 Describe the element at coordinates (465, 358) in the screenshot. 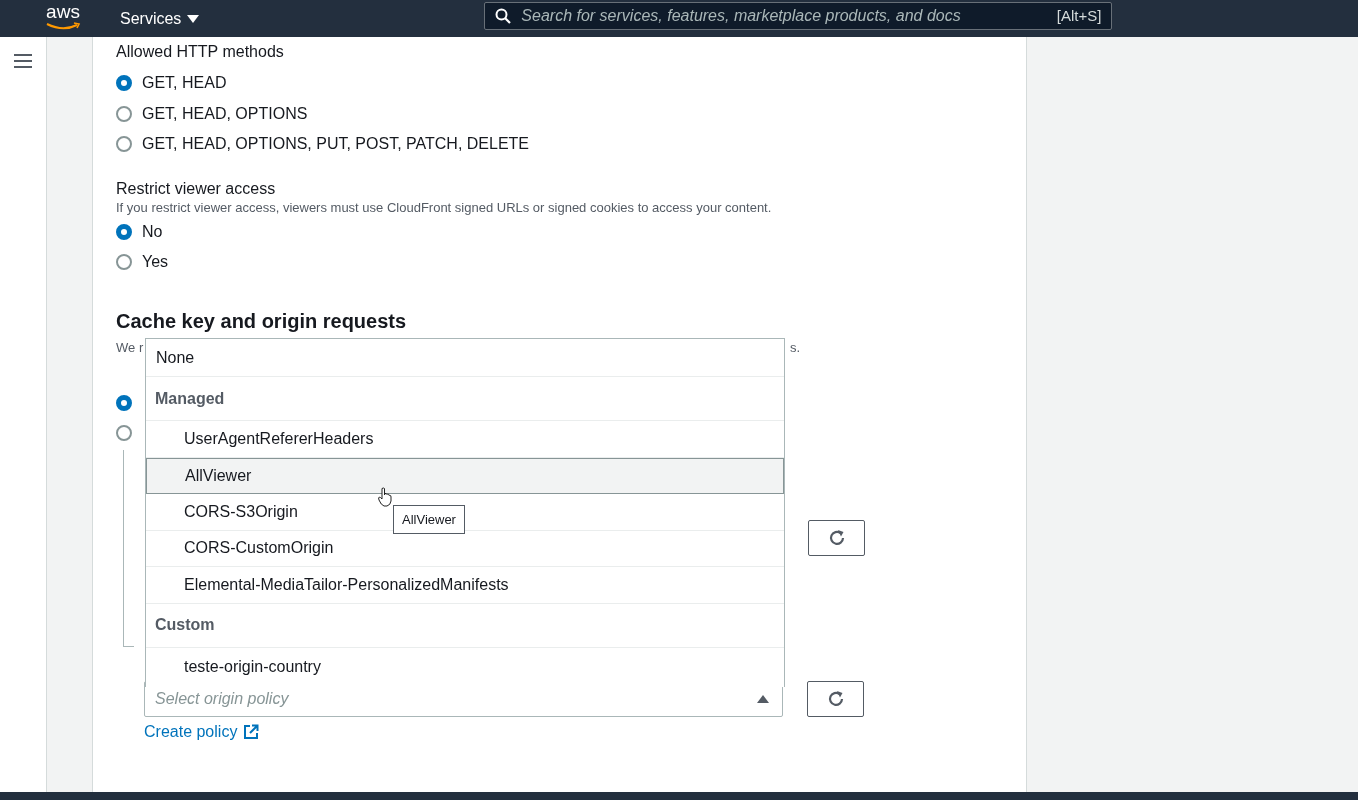

I see `dropdown-option: None` at that location.